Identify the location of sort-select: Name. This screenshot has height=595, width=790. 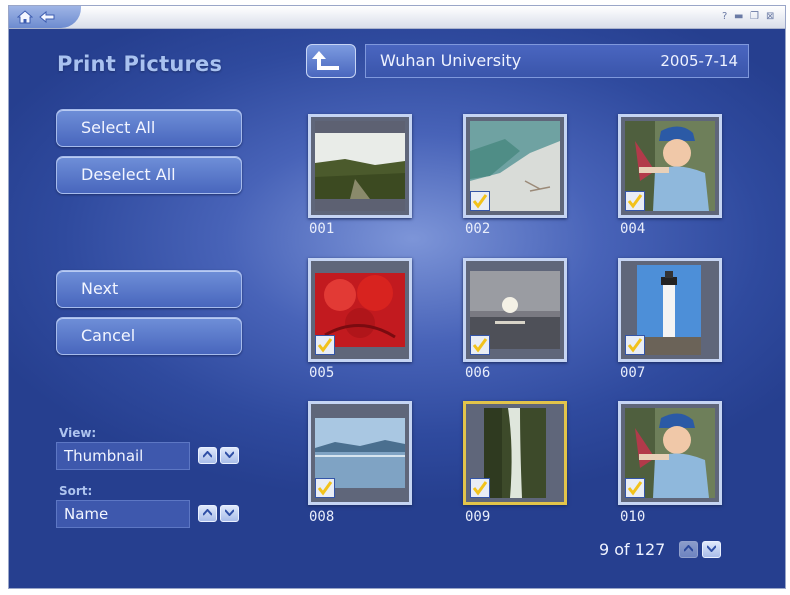
(123, 514).